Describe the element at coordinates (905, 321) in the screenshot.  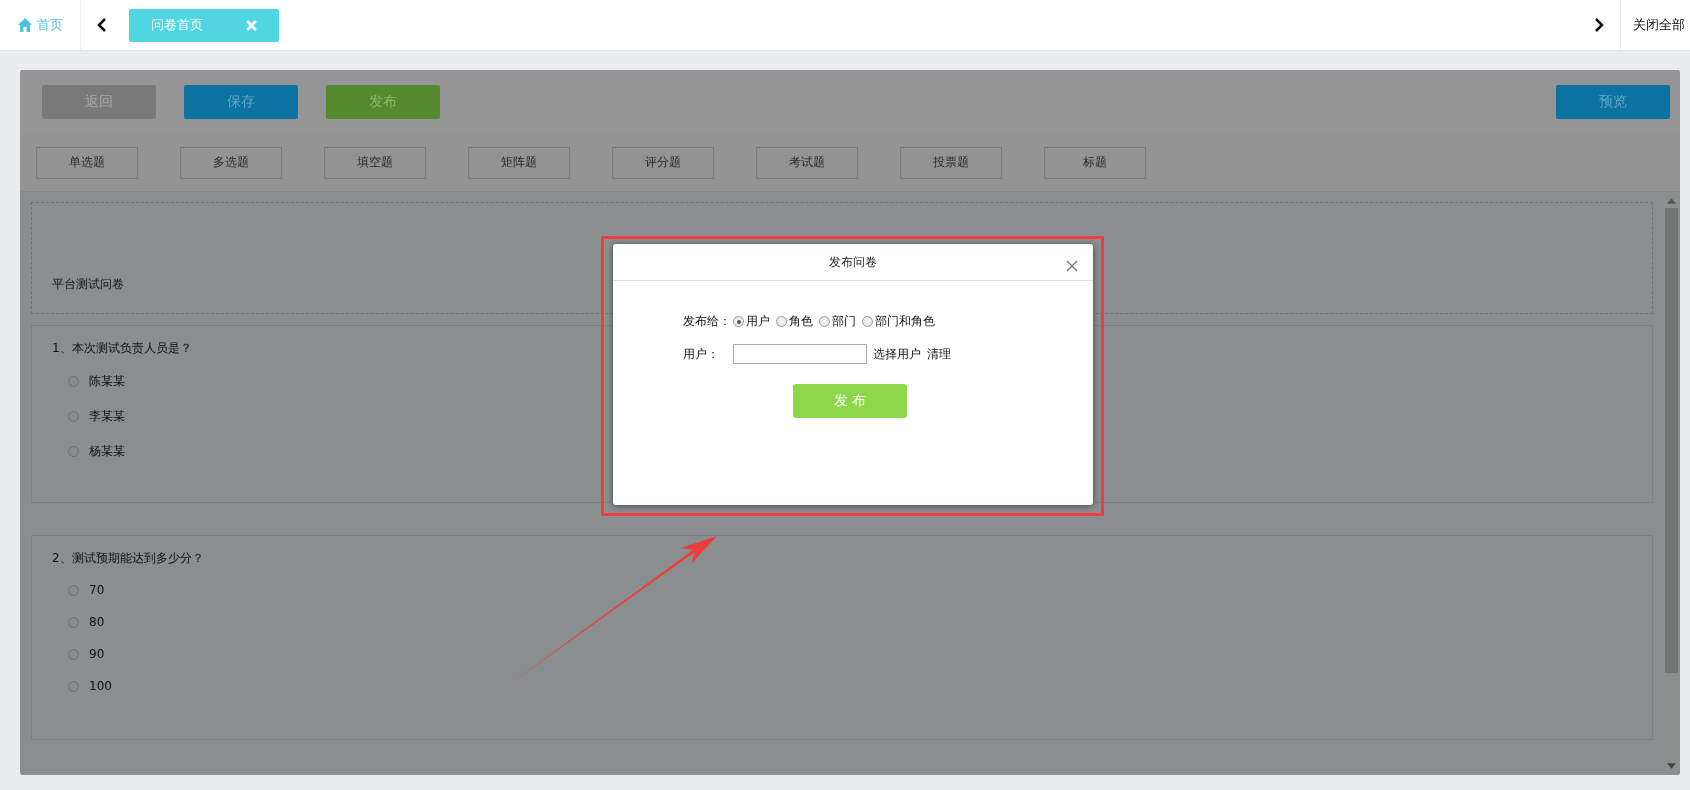
I see `radio-label: 部门和角色` at that location.